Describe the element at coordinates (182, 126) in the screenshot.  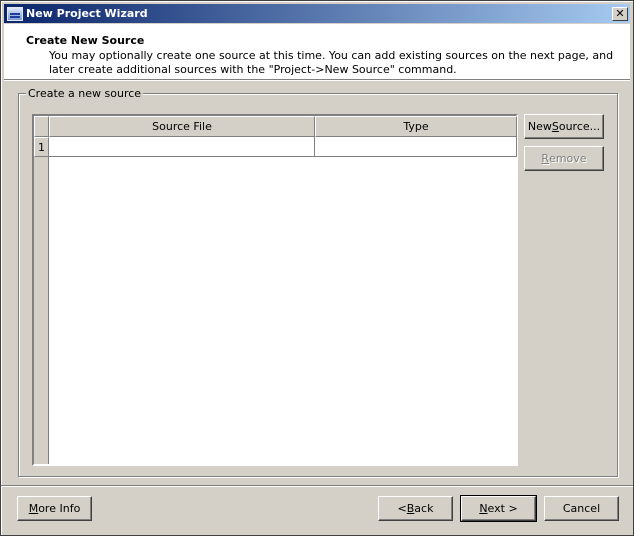
I see `column-header-source-file: Source File` at that location.